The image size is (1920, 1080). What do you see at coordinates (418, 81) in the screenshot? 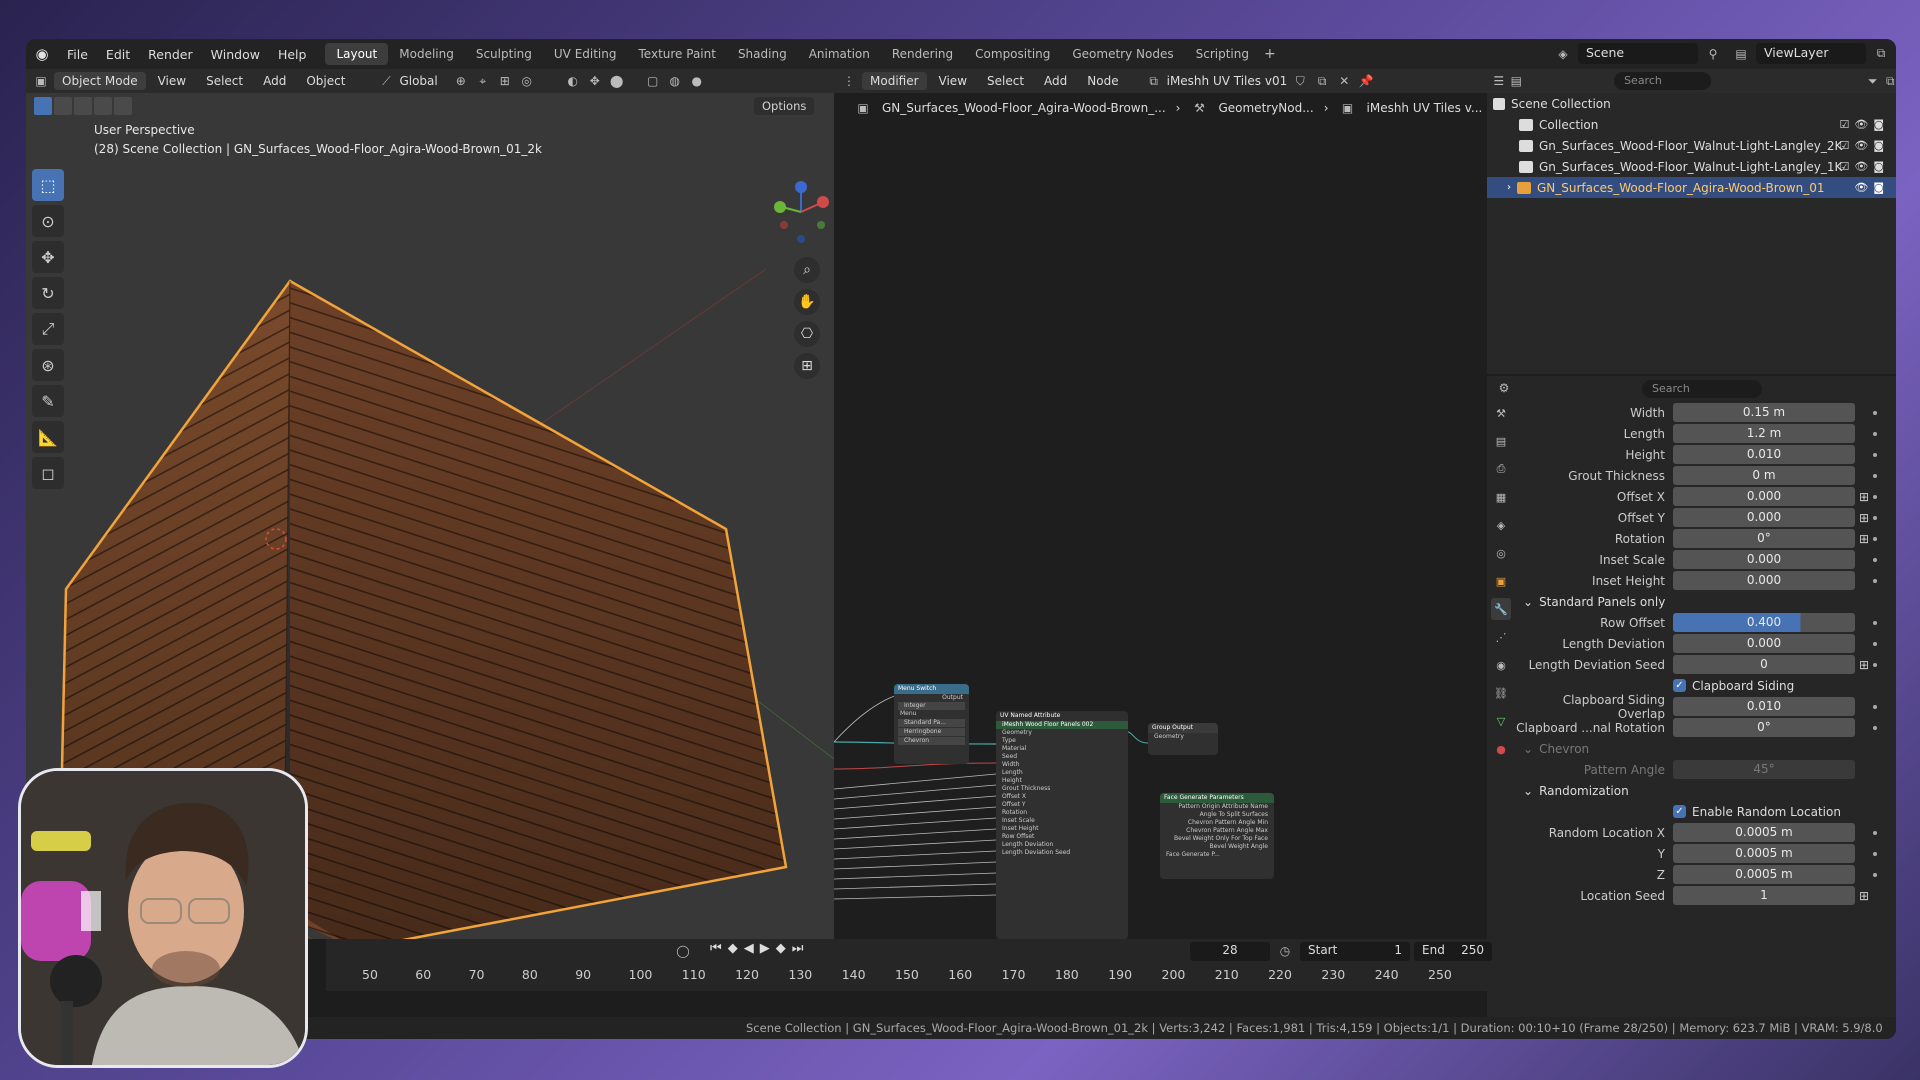
I see `orientation-dropdown: Global` at bounding box center [418, 81].